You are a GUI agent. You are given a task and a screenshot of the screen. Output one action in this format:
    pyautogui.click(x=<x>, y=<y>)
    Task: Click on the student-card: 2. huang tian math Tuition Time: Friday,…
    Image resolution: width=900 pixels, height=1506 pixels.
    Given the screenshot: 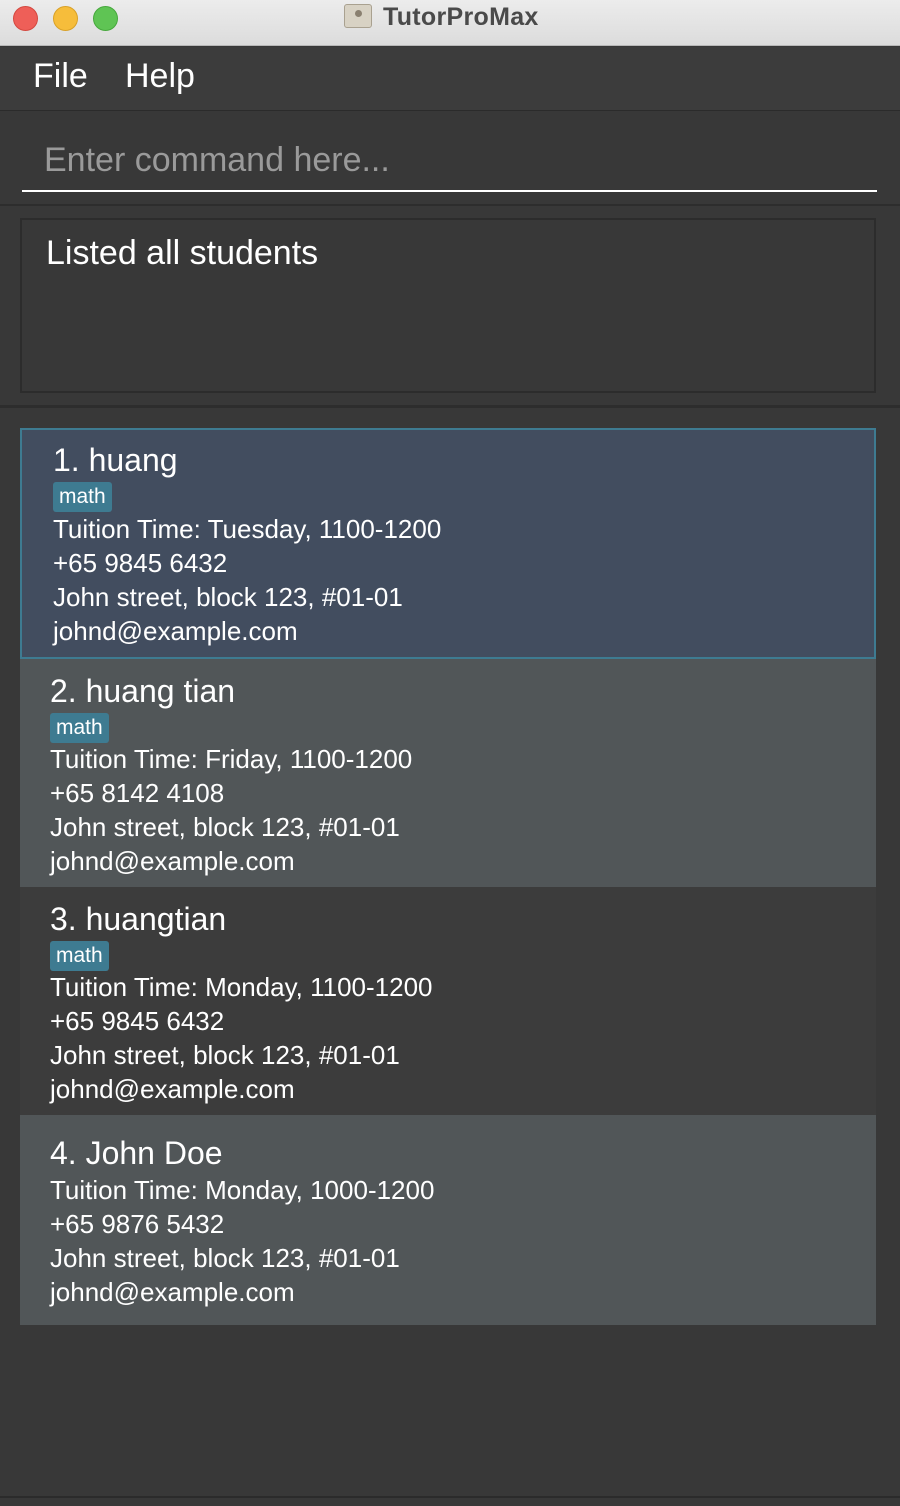 What is the action you would take?
    pyautogui.click(x=448, y=773)
    